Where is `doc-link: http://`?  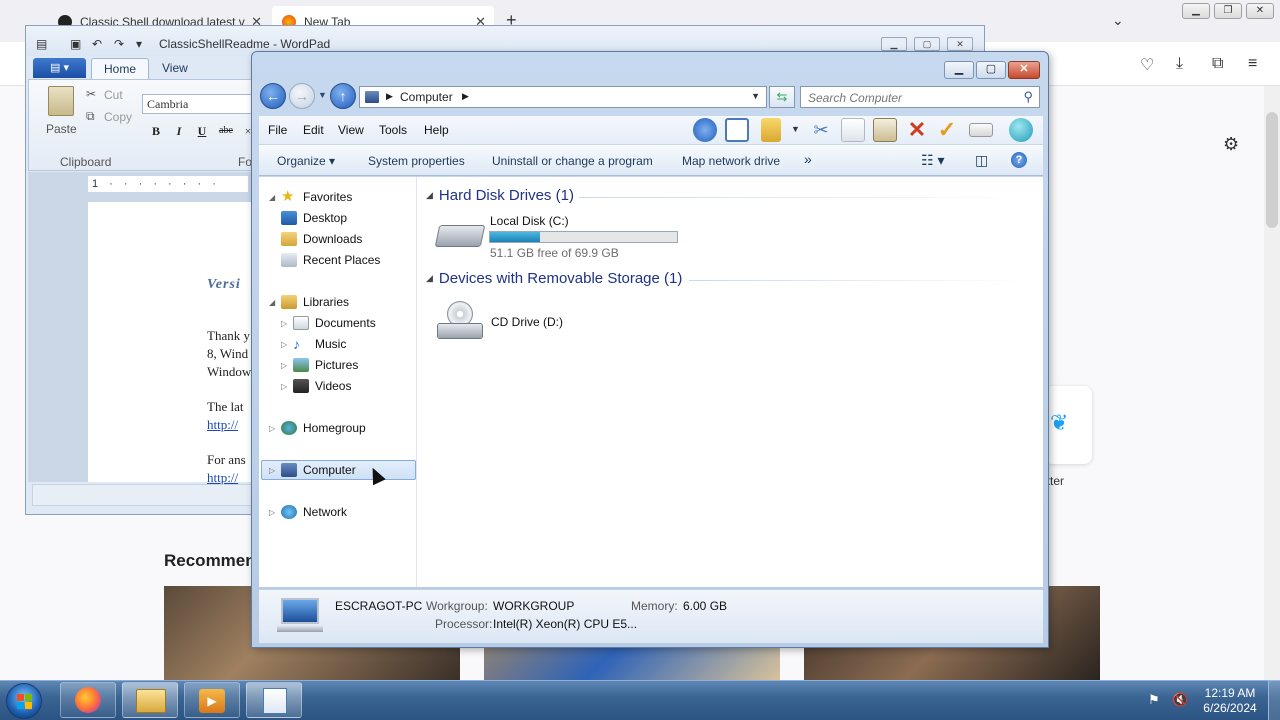
doc-link: http:// is located at coordinates (222, 425).